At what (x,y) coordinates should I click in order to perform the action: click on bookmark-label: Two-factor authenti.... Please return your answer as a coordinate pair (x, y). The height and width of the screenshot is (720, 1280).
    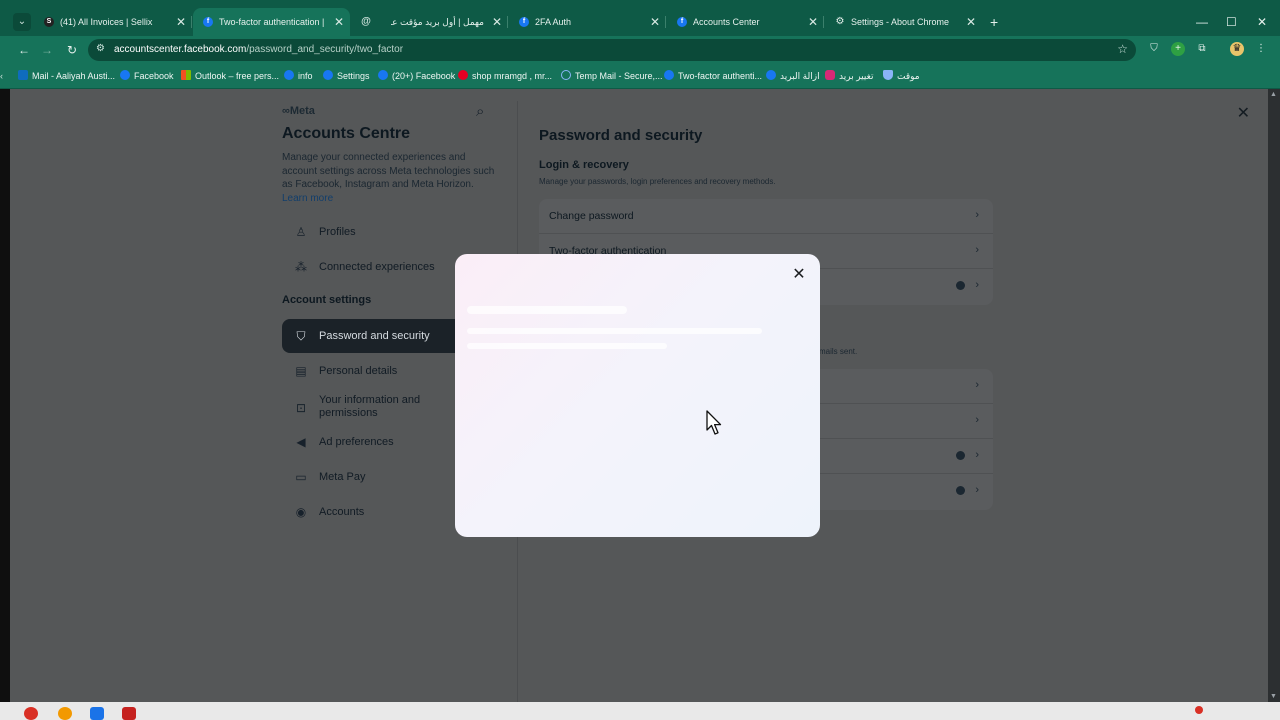
    Looking at the image, I should click on (720, 76).